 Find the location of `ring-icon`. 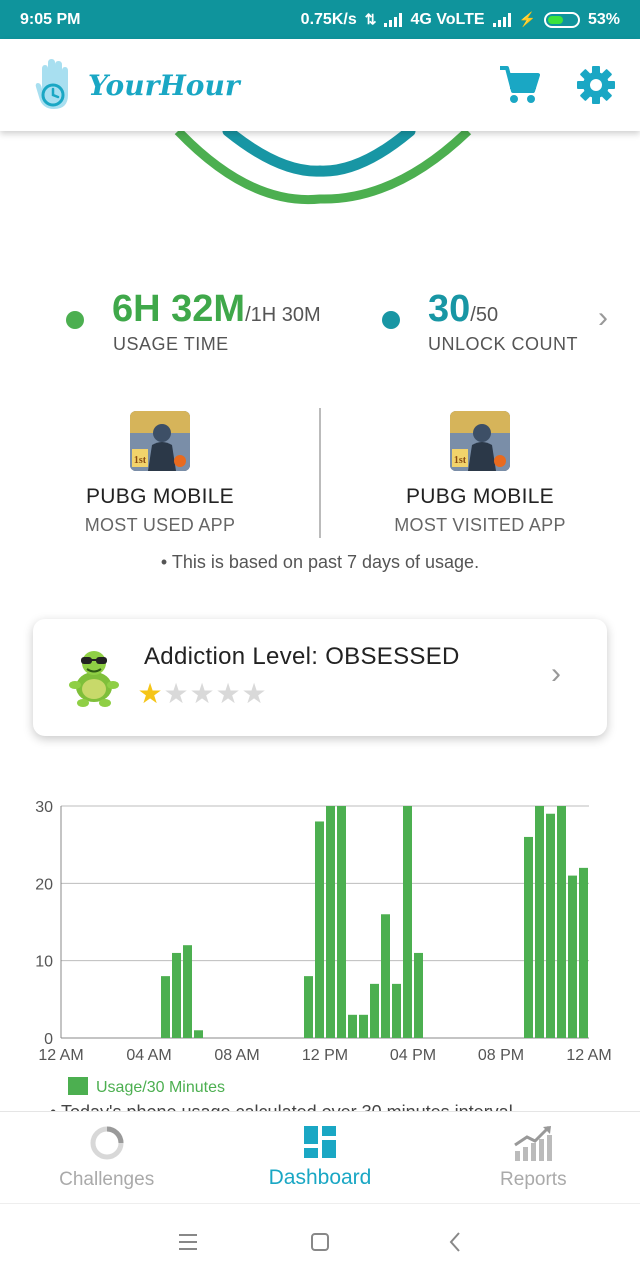

ring-icon is located at coordinates (107, 1142).